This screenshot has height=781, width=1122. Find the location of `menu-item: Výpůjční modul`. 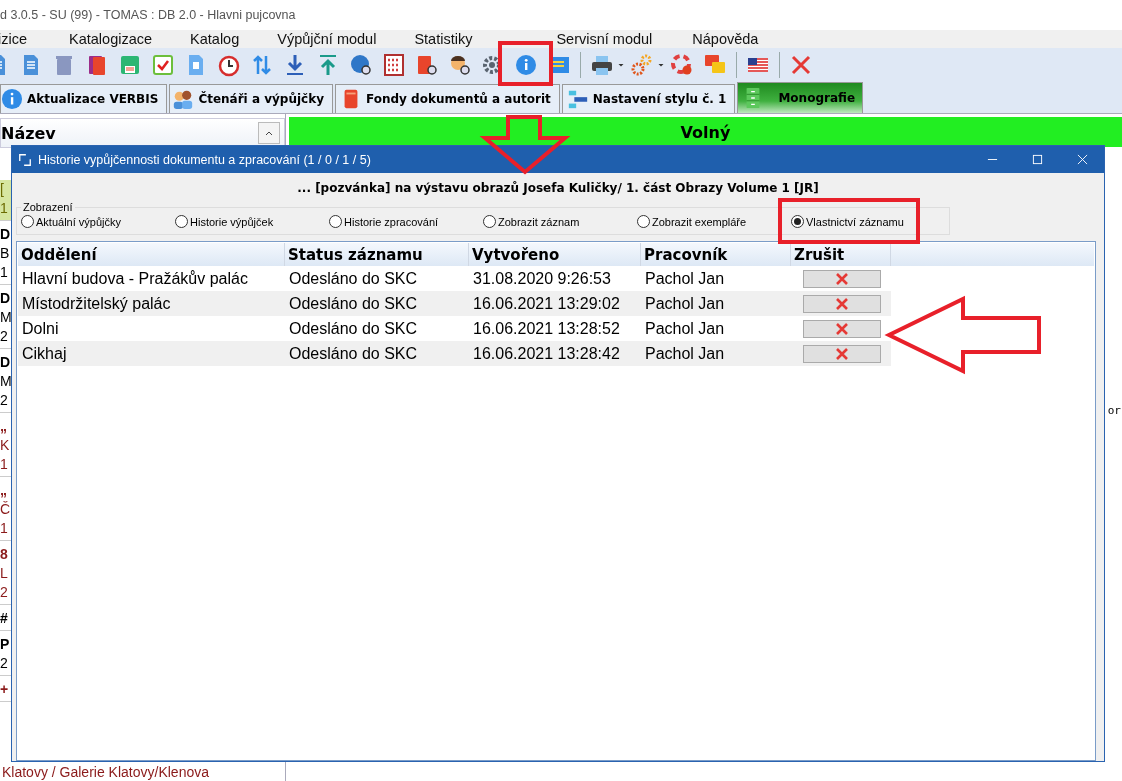

menu-item: Výpůjční modul is located at coordinates (327, 39).